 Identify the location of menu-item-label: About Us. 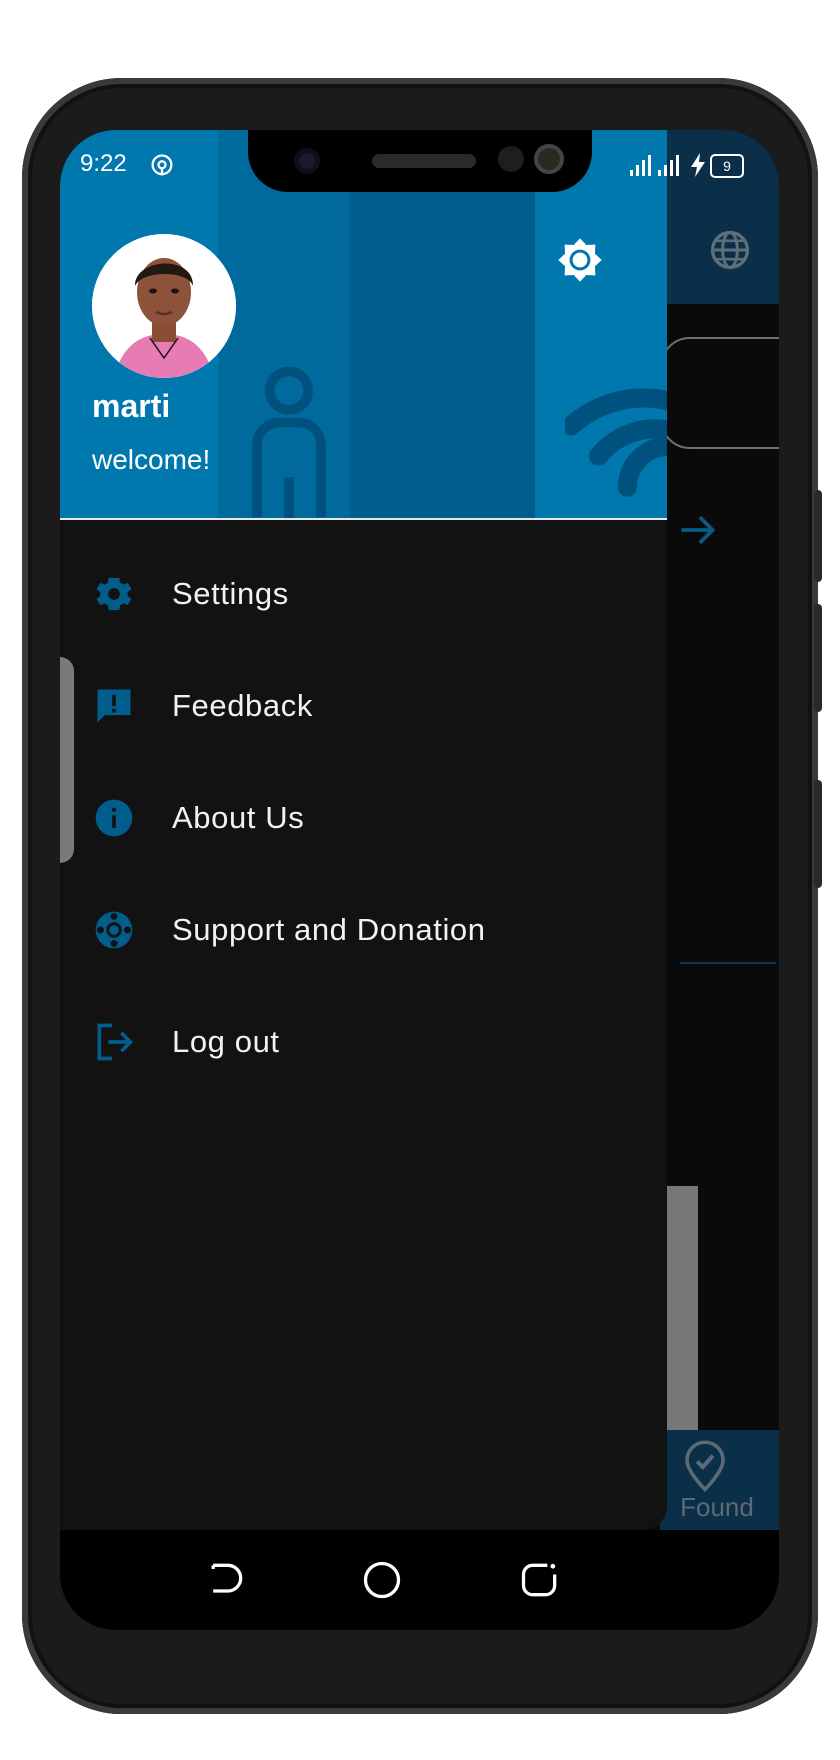
(238, 817).